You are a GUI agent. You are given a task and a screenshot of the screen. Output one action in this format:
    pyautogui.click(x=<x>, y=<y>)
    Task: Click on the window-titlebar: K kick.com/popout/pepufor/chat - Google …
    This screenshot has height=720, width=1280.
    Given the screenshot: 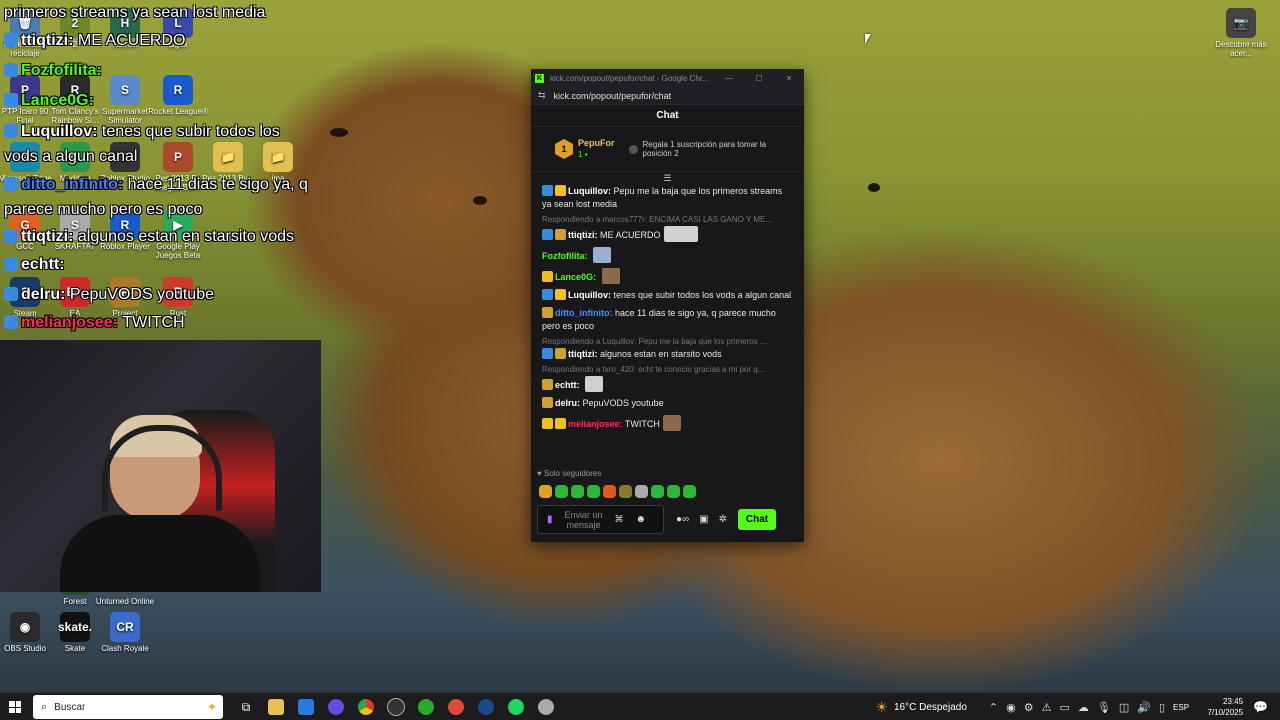 What is the action you would take?
    pyautogui.click(x=667, y=78)
    